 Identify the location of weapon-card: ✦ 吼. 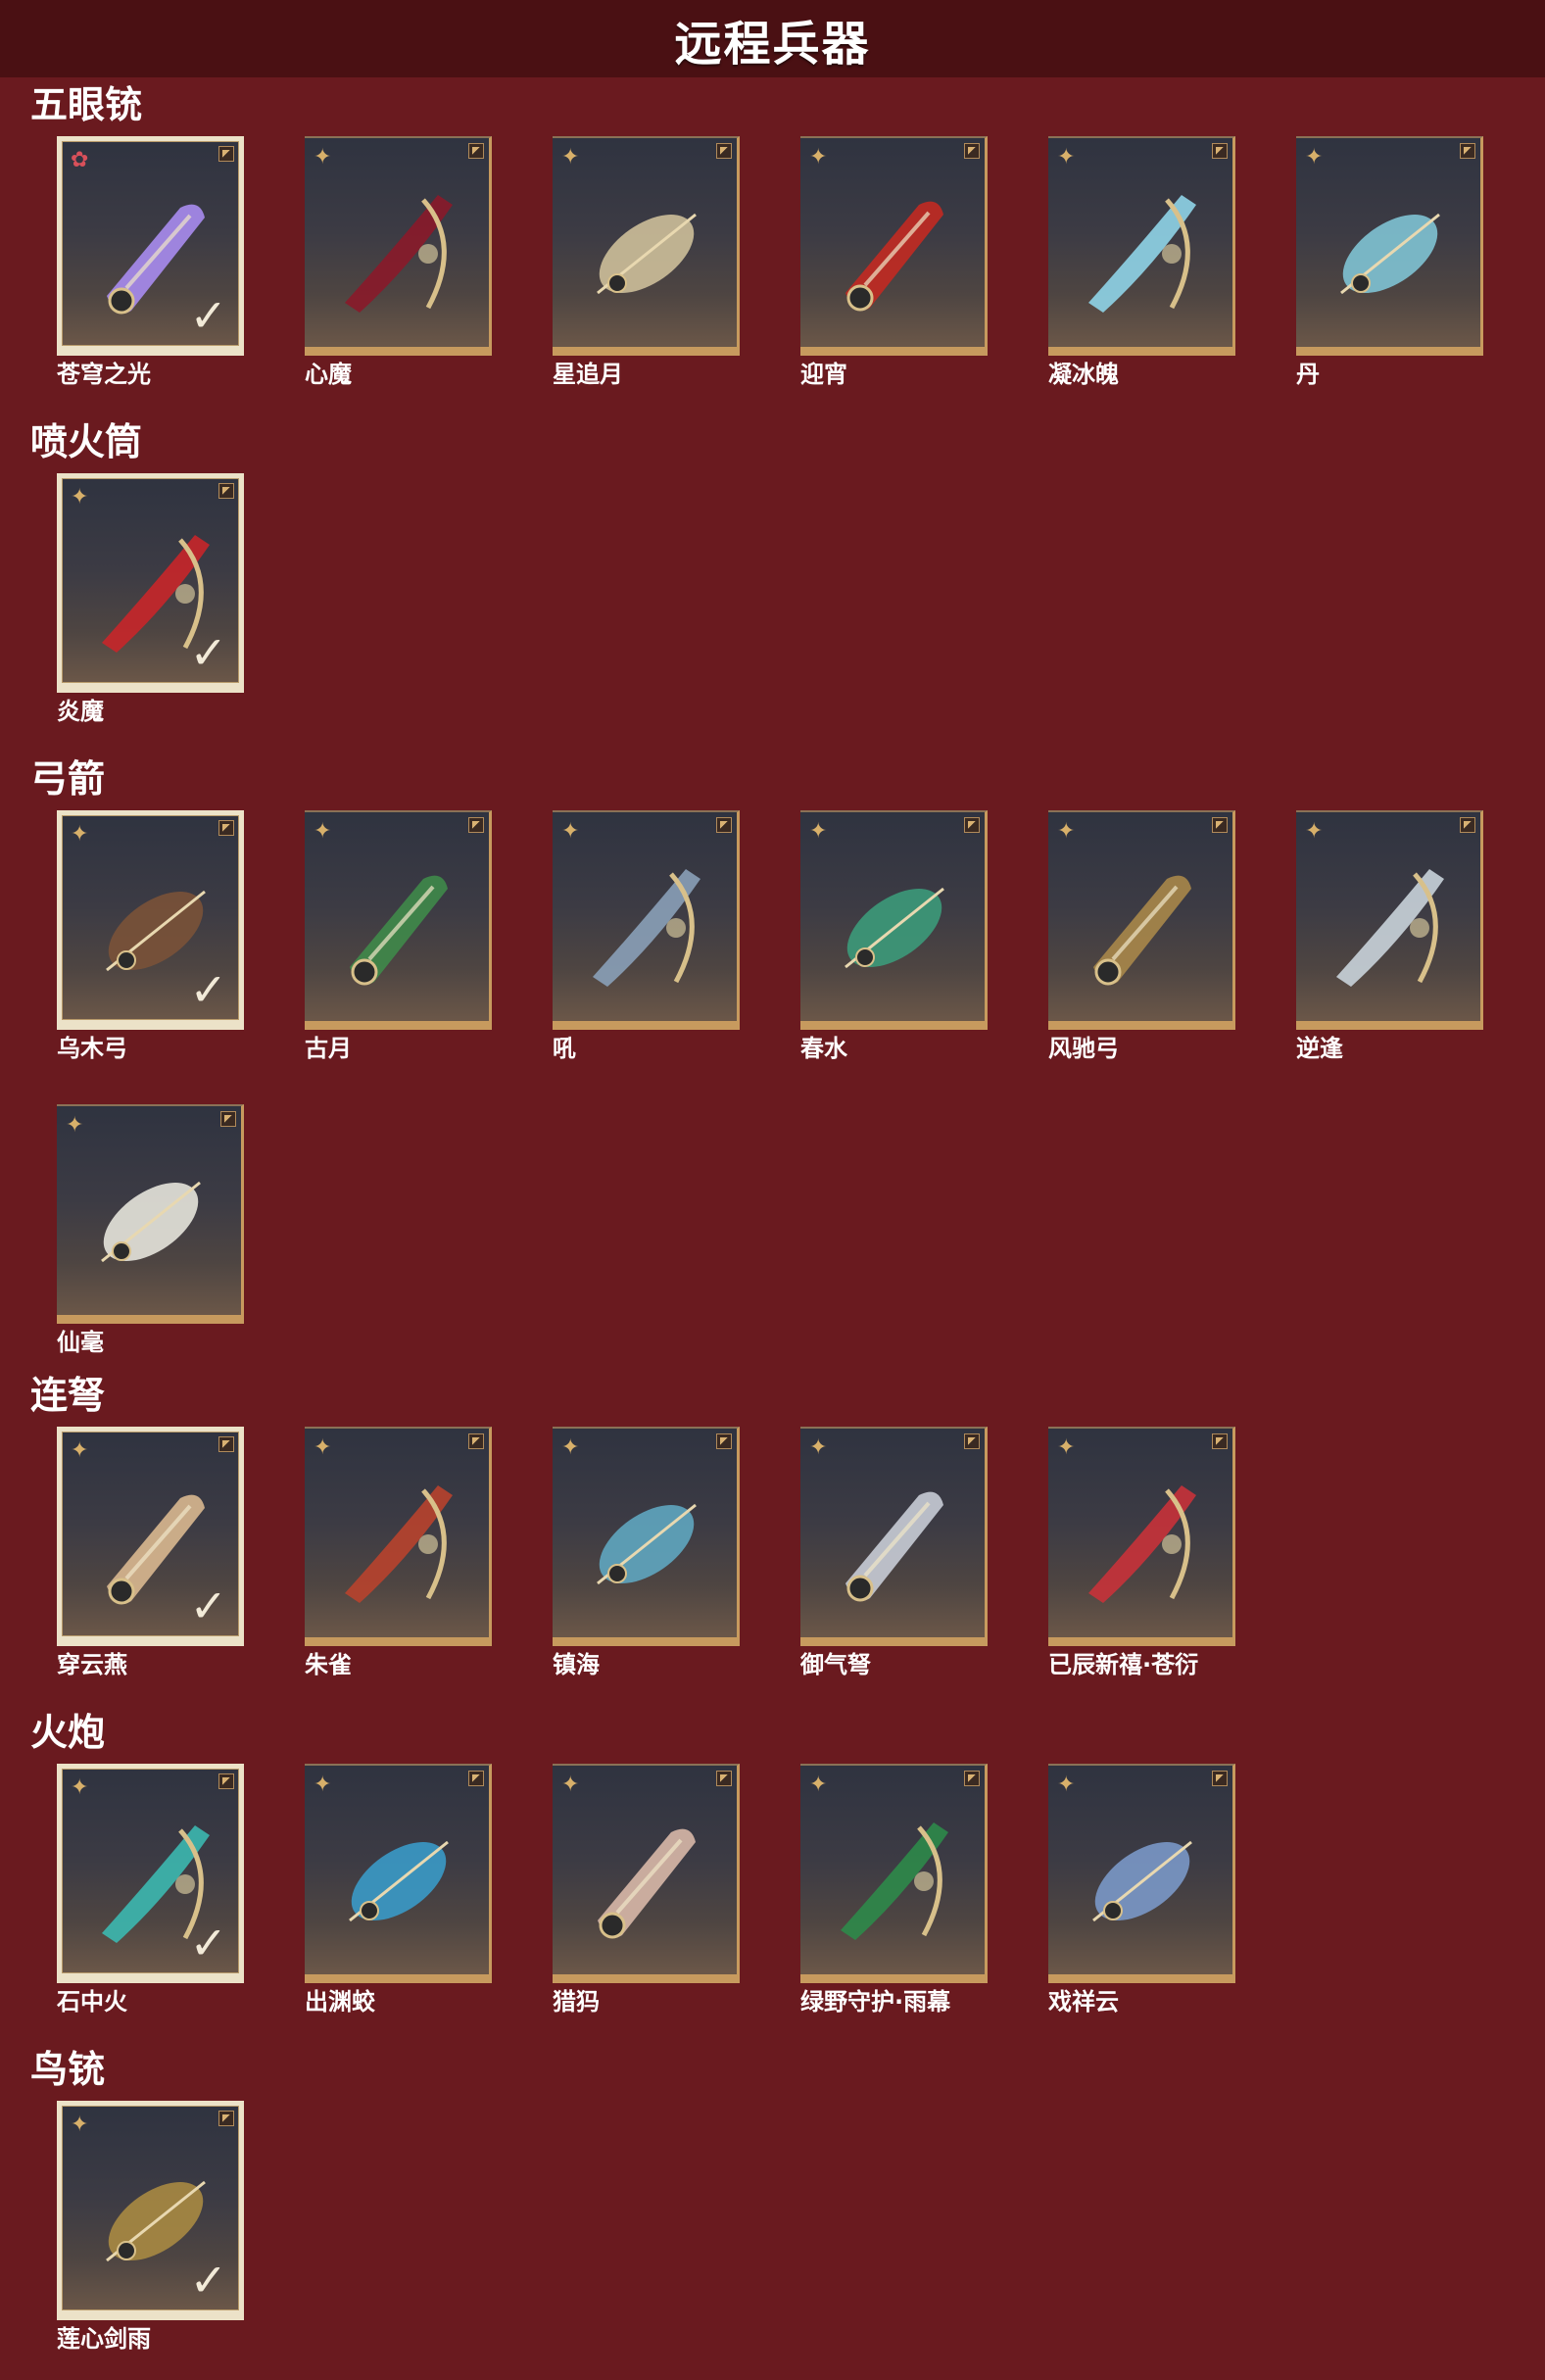
(646, 937).